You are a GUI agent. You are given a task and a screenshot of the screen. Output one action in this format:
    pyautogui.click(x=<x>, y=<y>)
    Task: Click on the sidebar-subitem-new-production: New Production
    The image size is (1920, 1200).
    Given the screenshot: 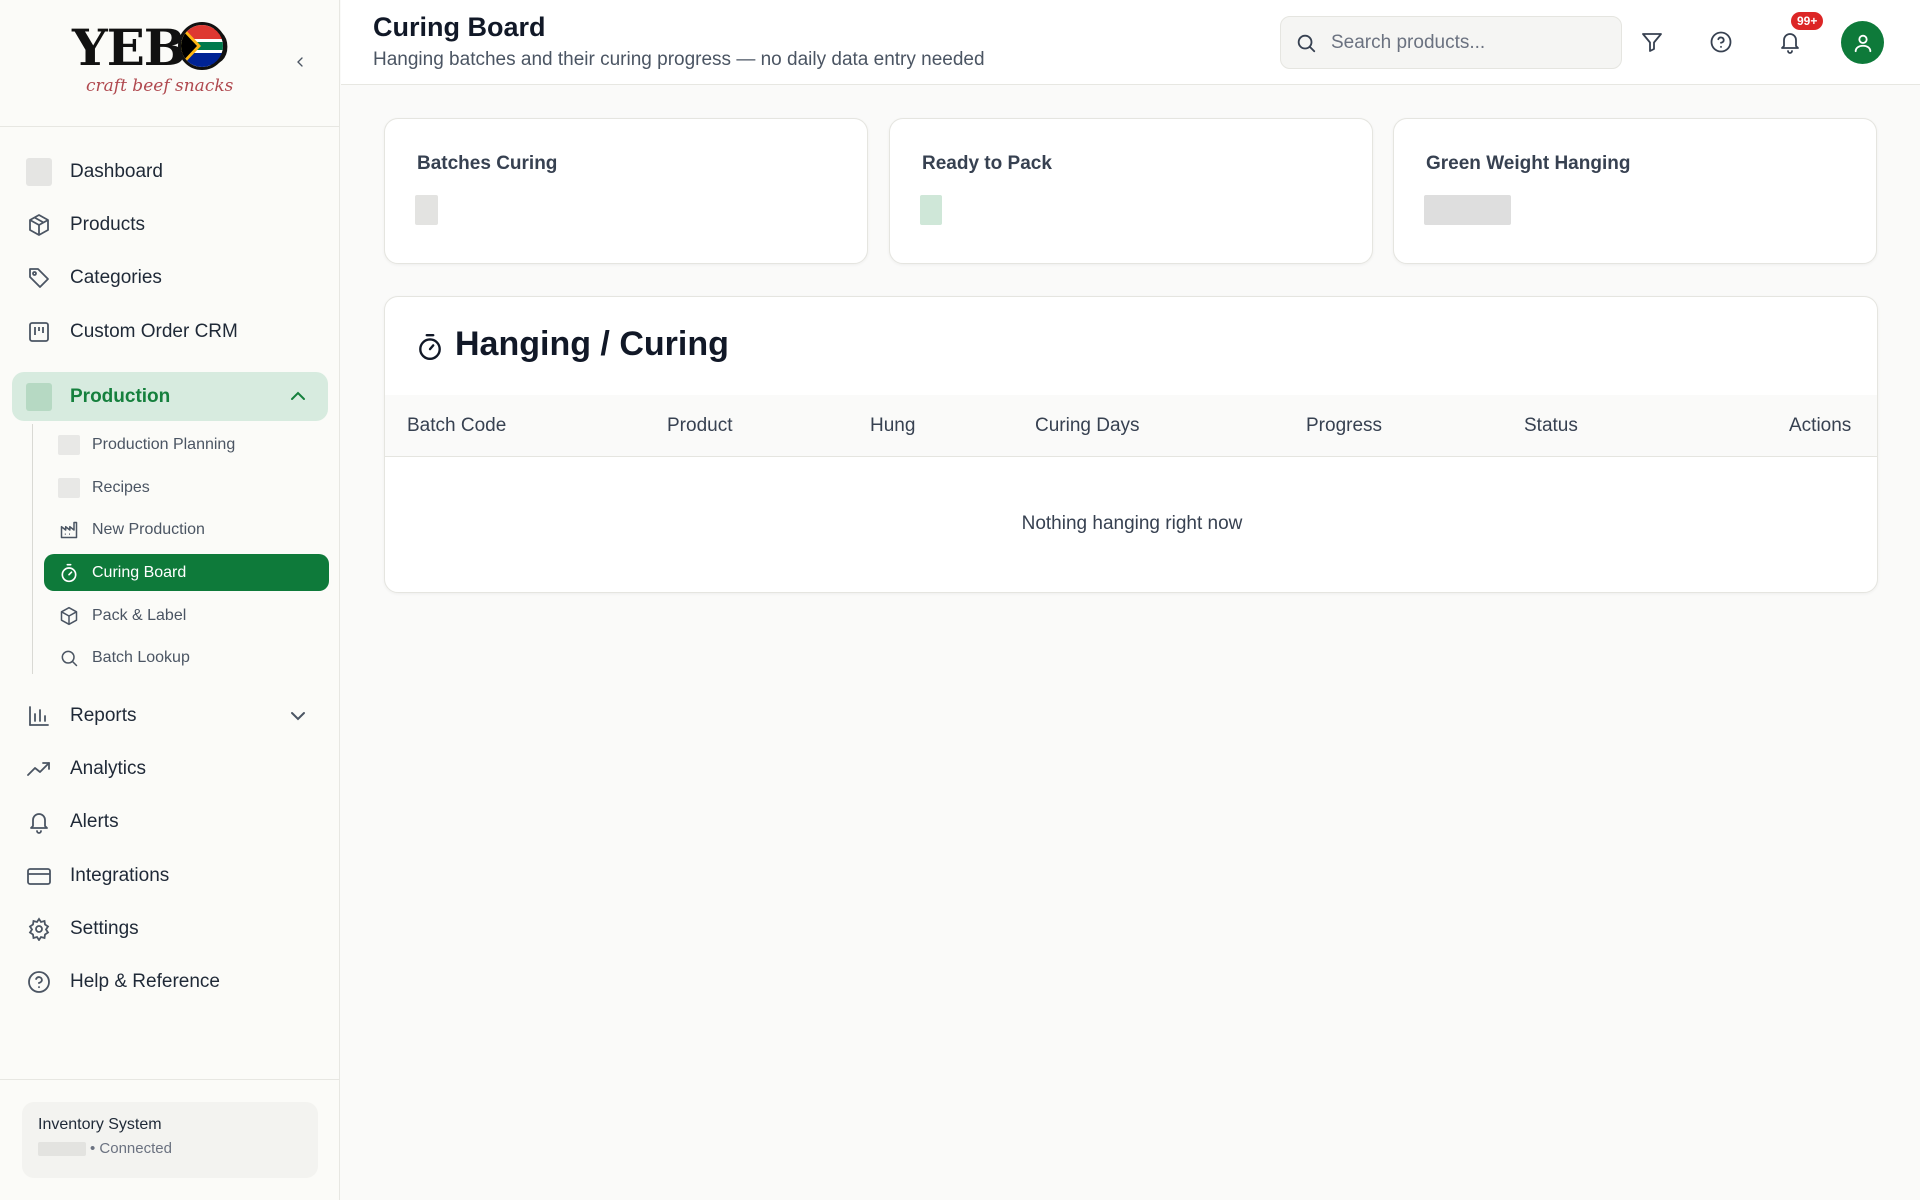 What is the action you would take?
    pyautogui.click(x=186, y=529)
    